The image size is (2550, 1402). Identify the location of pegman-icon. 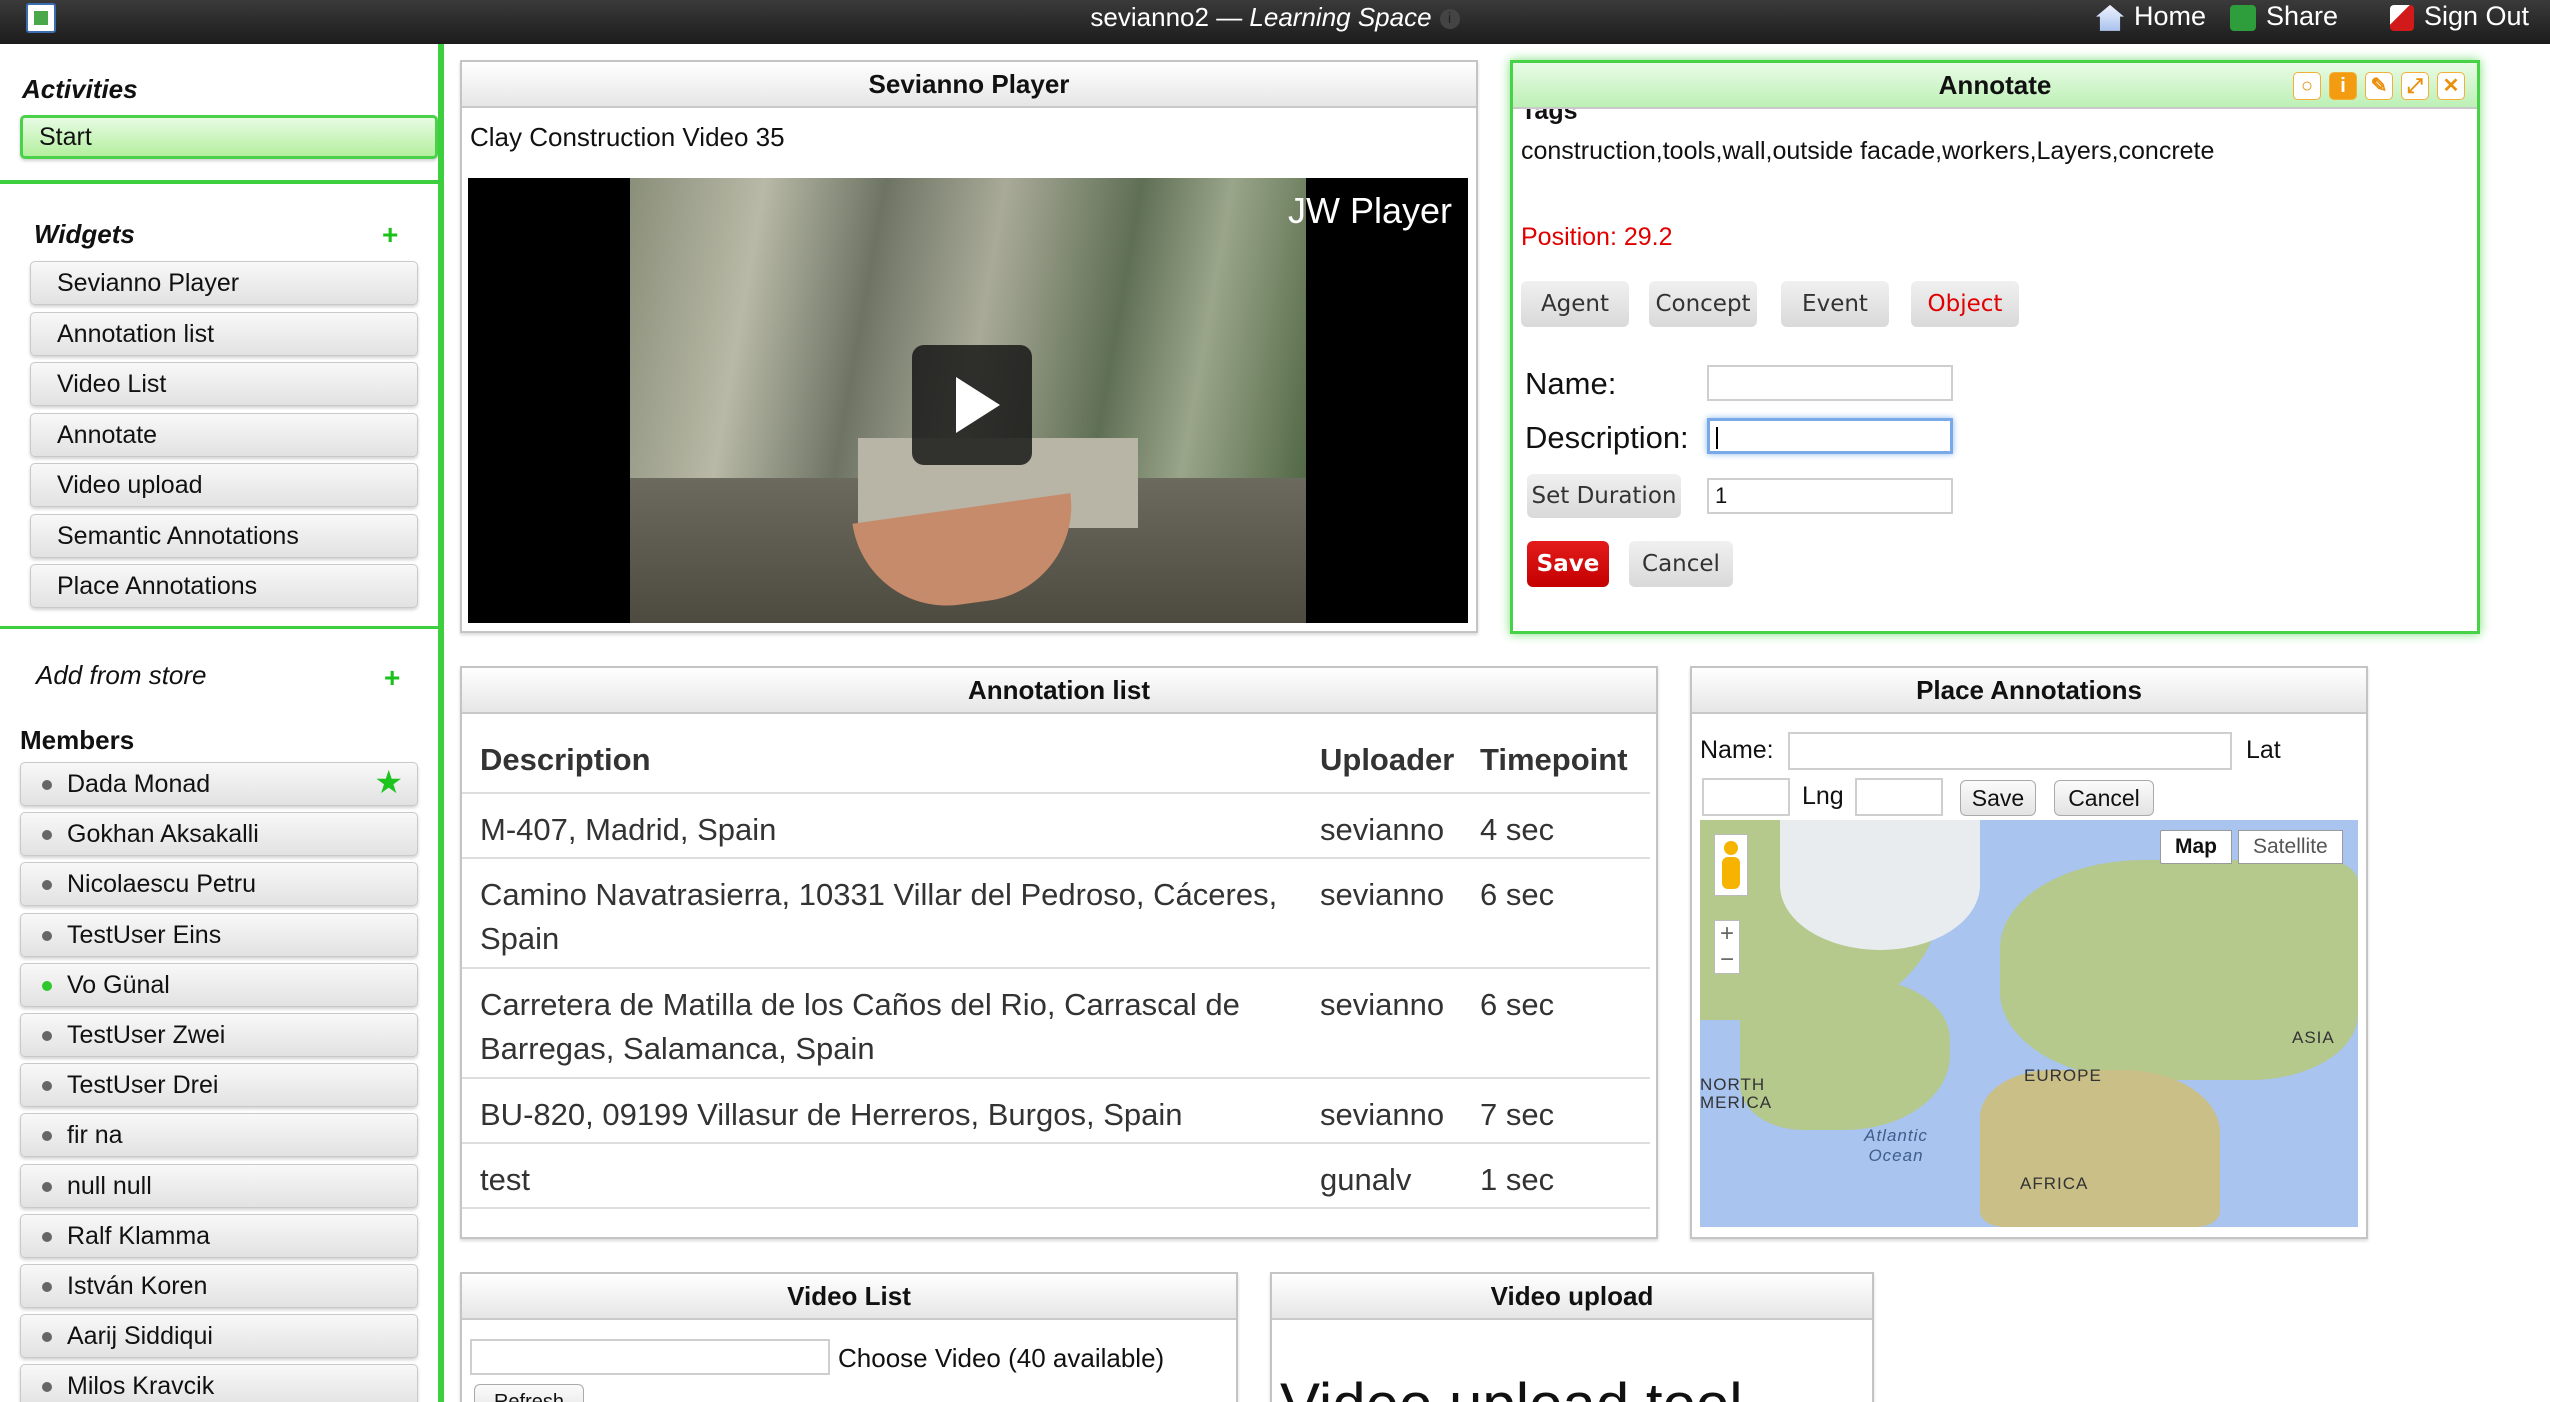
(1731, 865).